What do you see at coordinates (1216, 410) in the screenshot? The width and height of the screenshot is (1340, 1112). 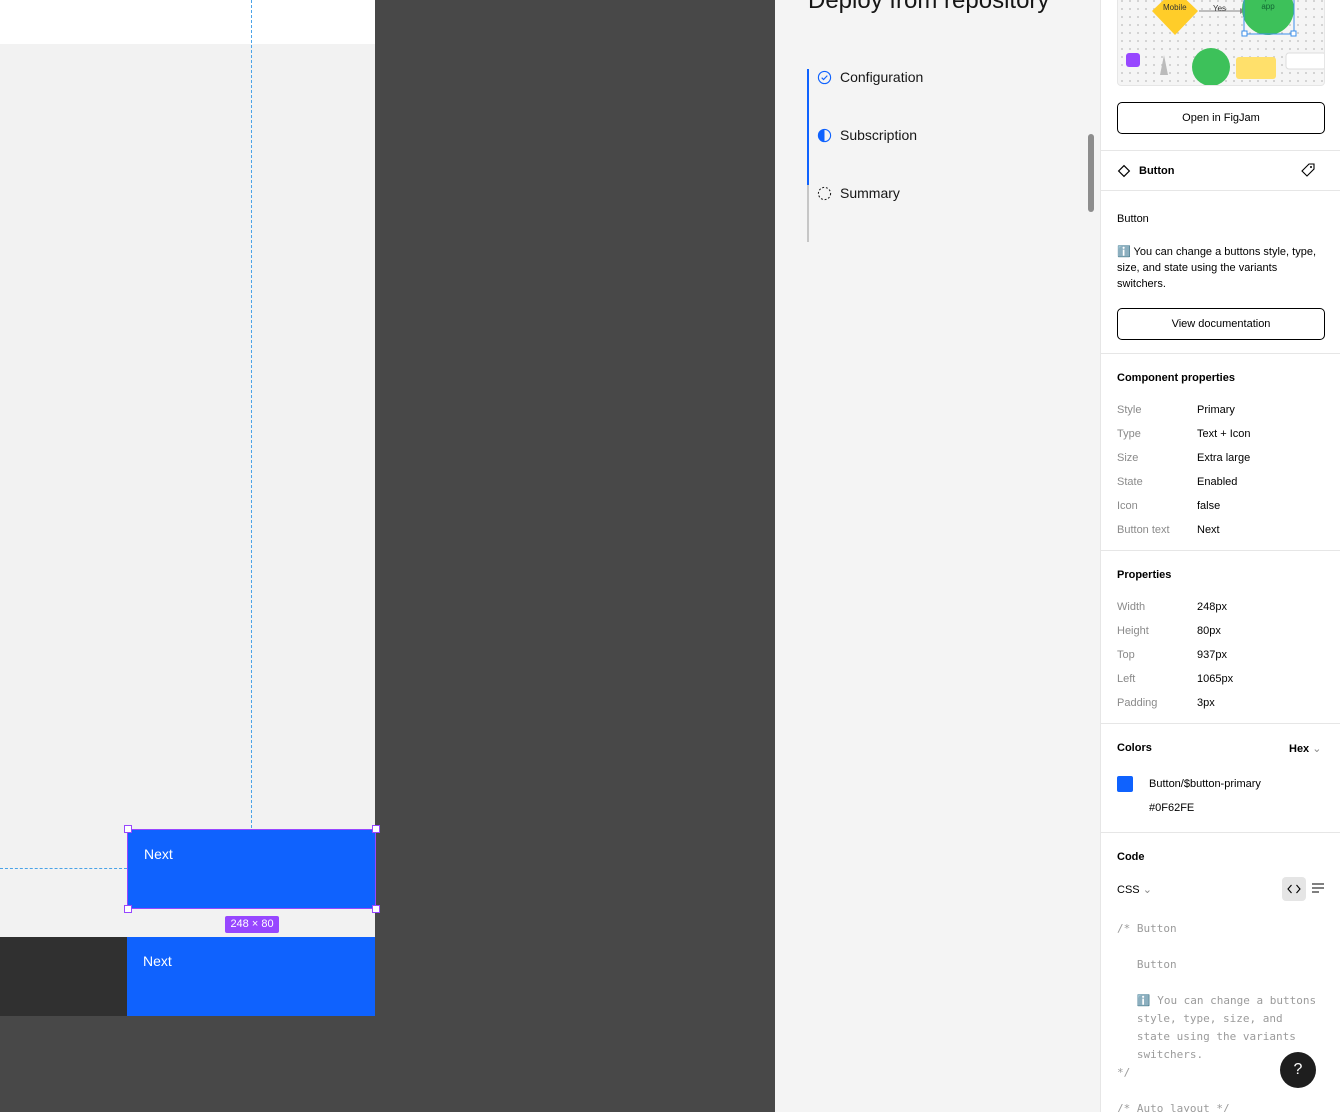 I see `prop-value-style: Primary` at bounding box center [1216, 410].